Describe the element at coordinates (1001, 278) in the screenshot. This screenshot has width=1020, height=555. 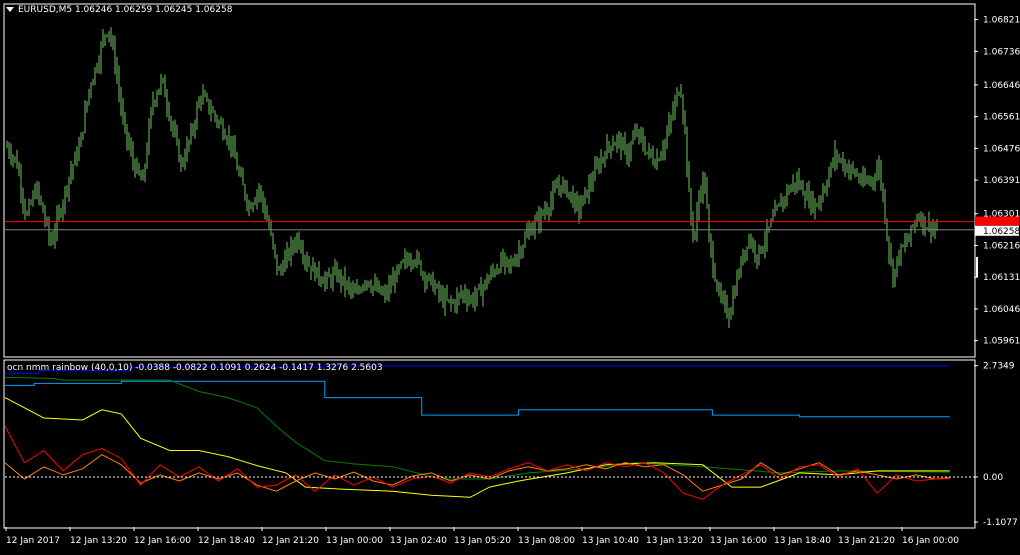
I see `price-tick-label: 1.06131` at that location.